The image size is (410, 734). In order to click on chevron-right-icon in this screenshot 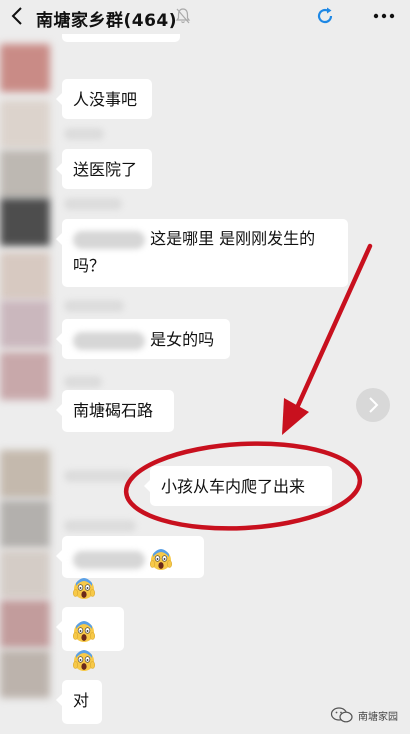, I will do `click(374, 405)`.